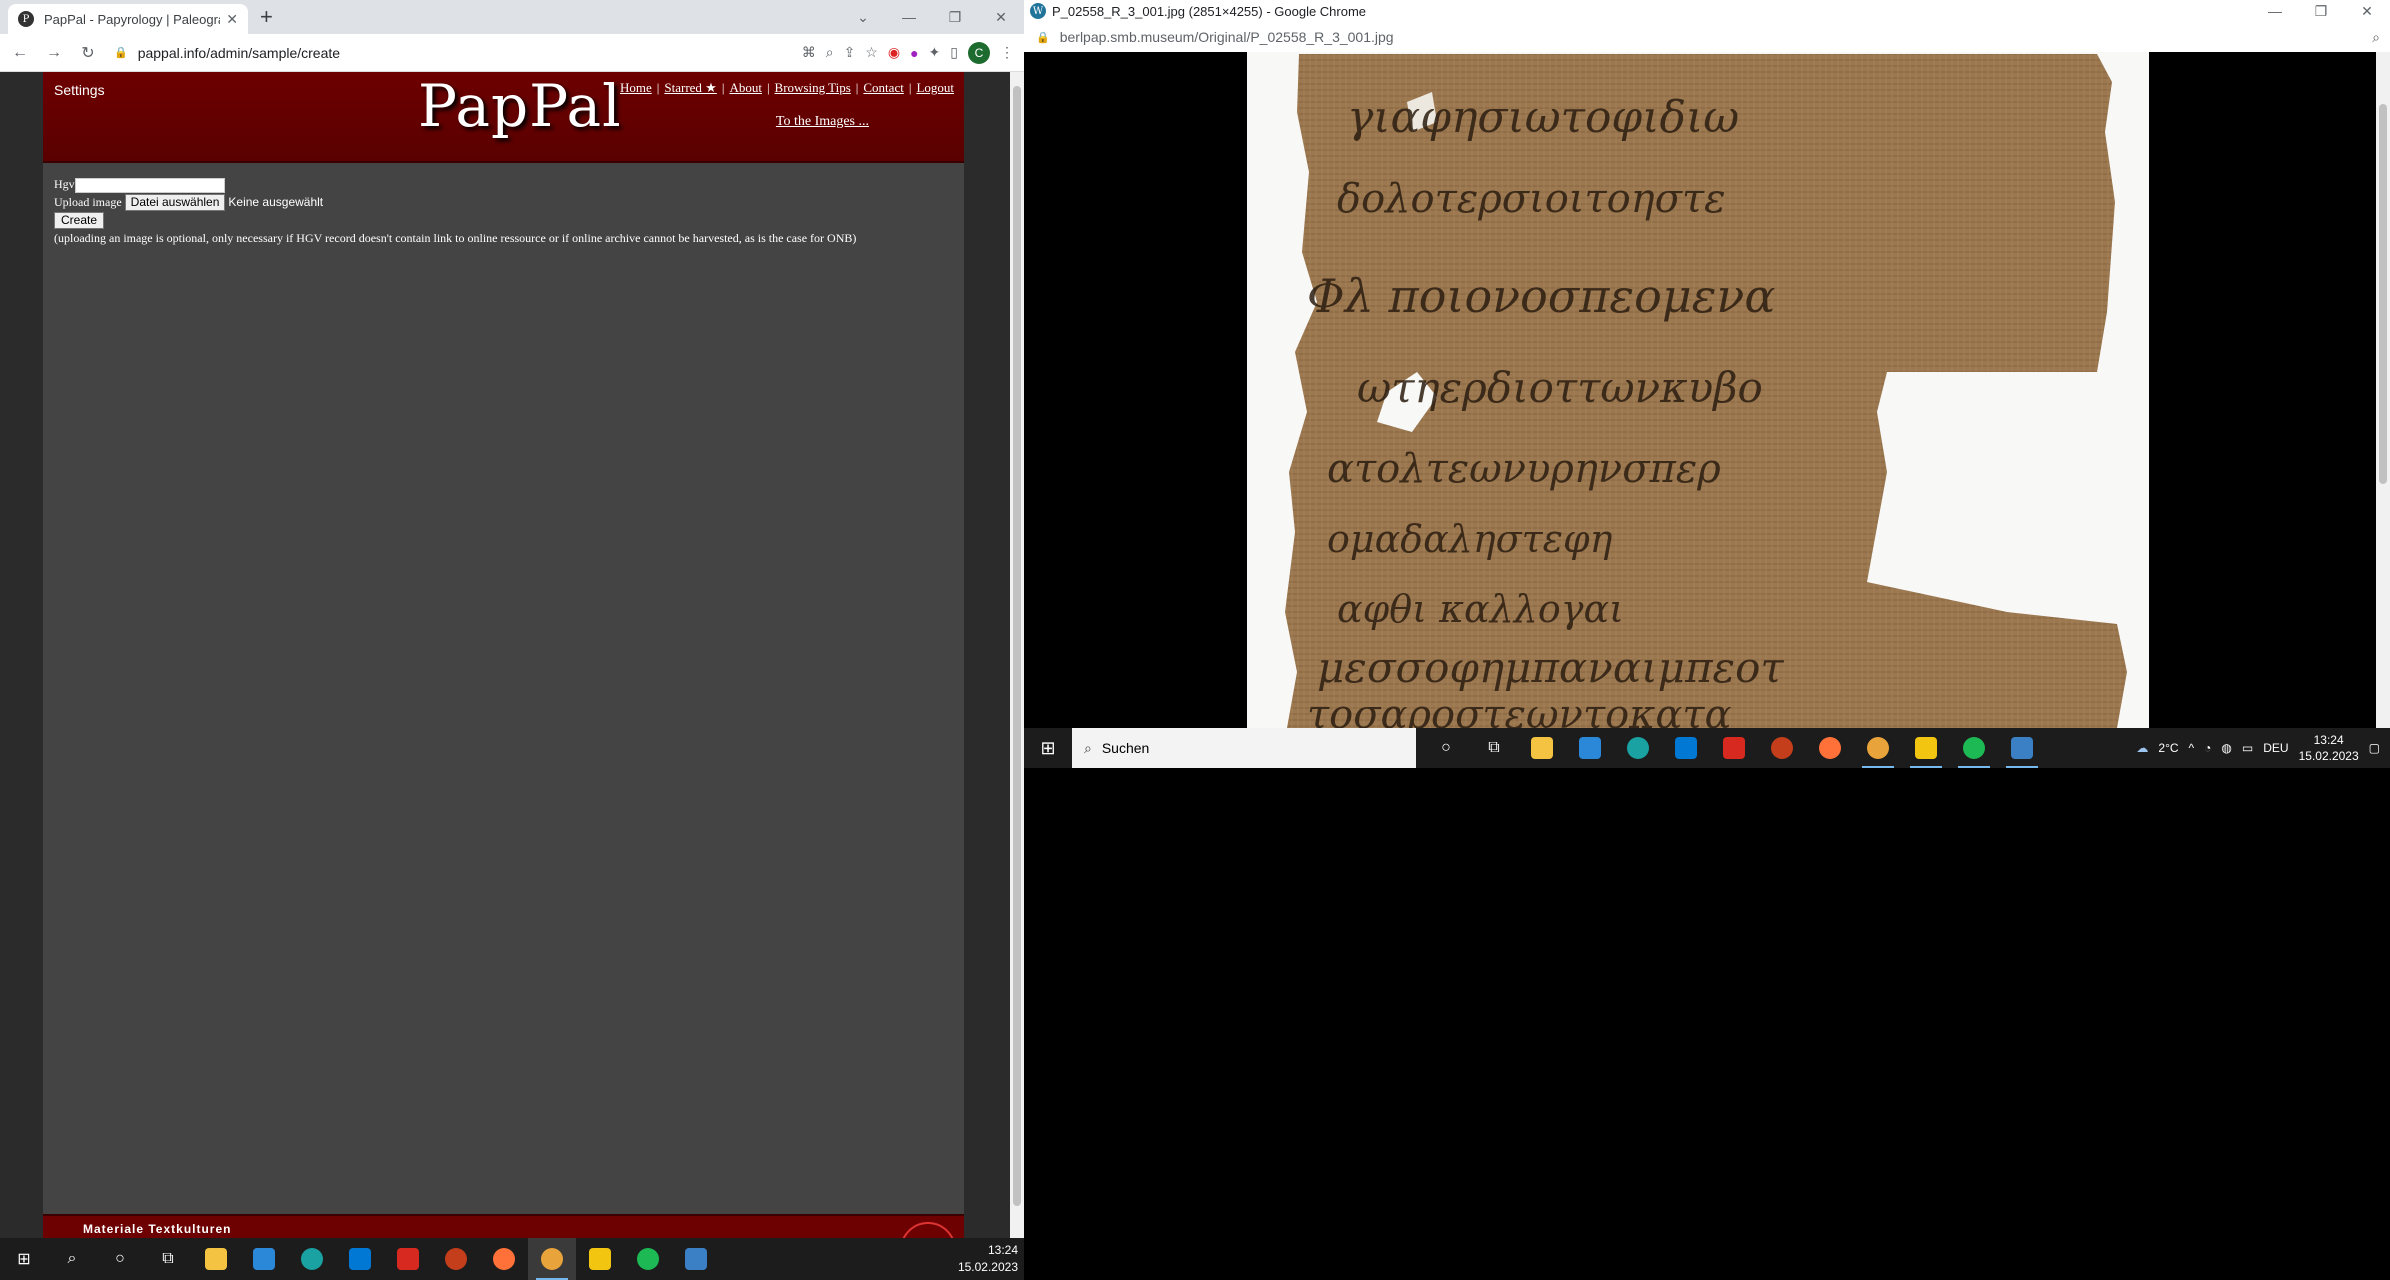 The image size is (2390, 1280). Describe the element at coordinates (1590, 748) in the screenshot. I see `store-icon` at that location.